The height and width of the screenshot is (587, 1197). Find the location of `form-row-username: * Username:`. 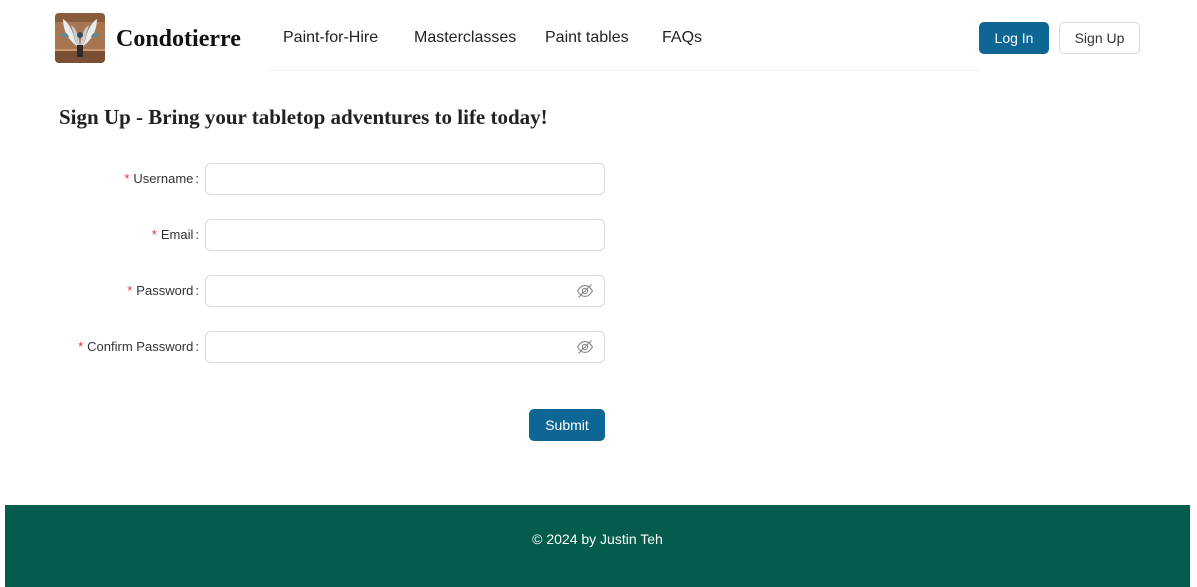

form-row-username: * Username: is located at coordinates (310, 179).